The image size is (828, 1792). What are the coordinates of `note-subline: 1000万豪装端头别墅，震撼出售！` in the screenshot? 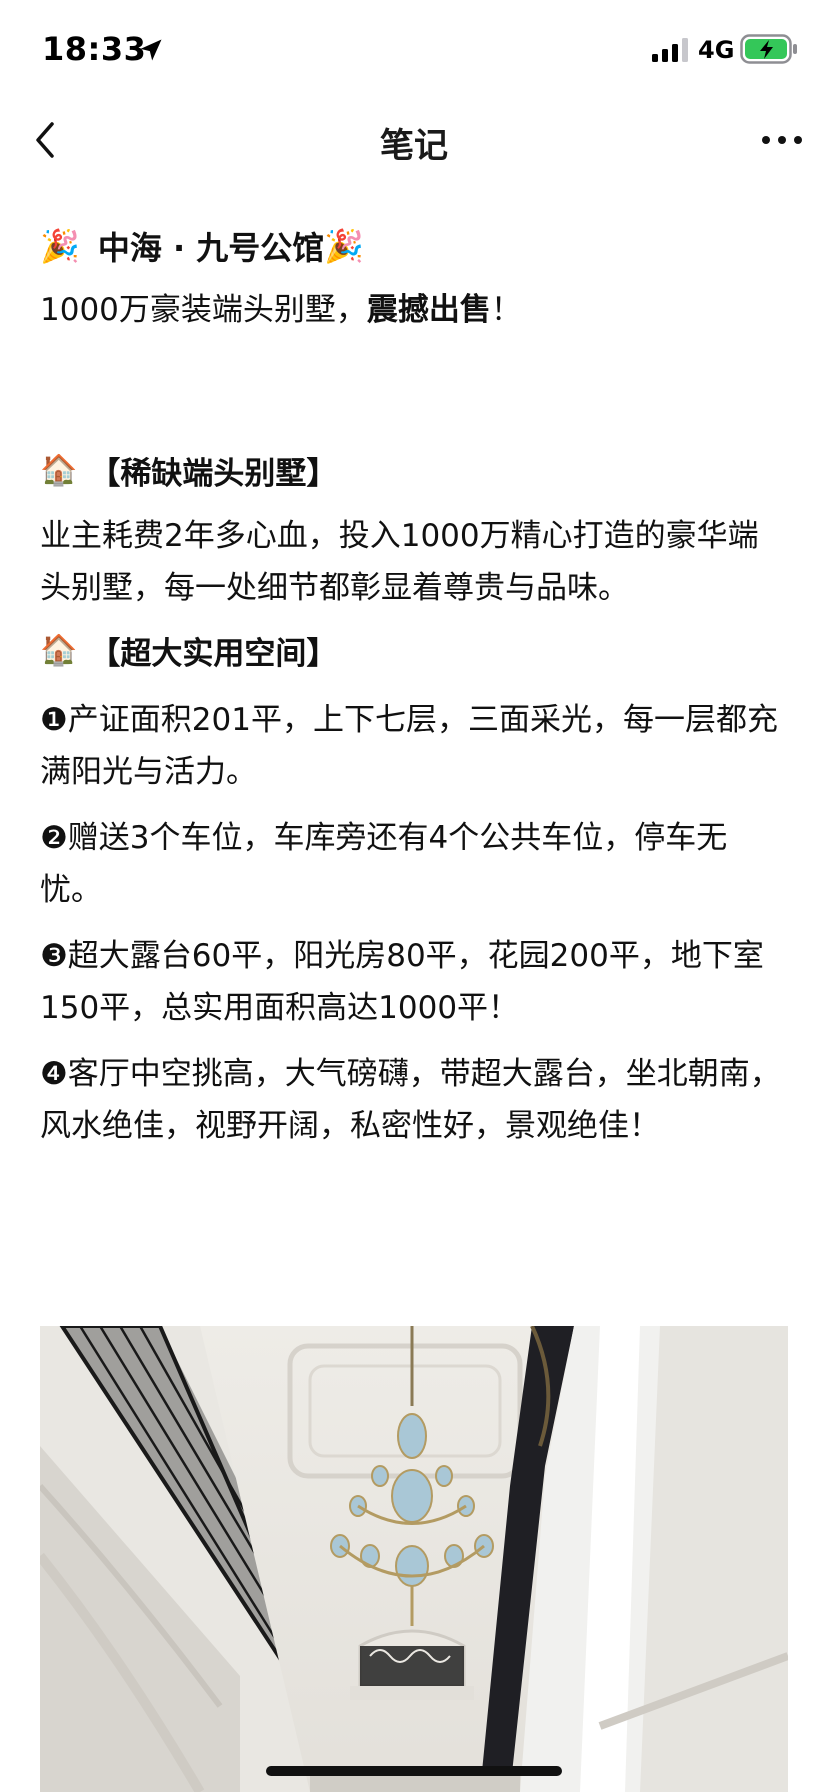 It's located at (414, 310).